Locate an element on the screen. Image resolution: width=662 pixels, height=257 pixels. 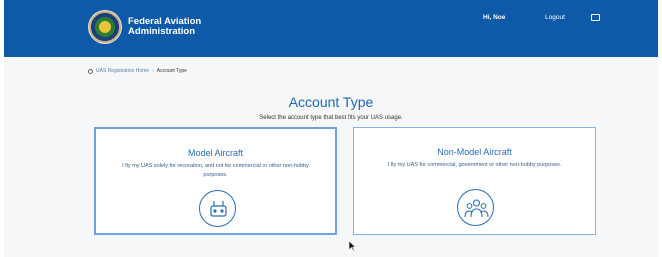
faa-seal-logo is located at coordinates (105, 27).